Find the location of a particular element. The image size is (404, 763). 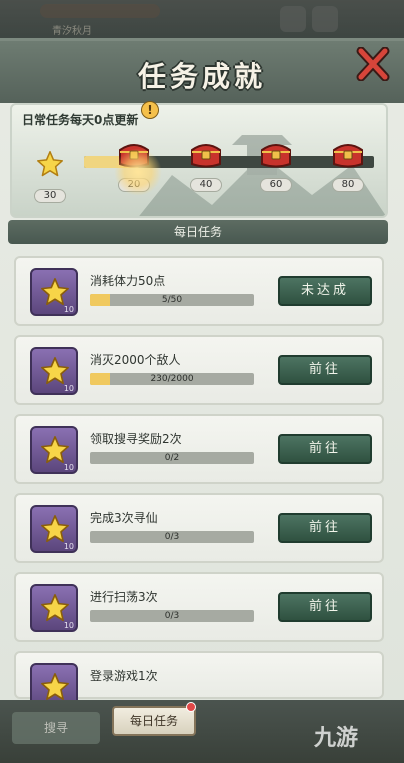

section-header: 每日任务 is located at coordinates (198, 232).